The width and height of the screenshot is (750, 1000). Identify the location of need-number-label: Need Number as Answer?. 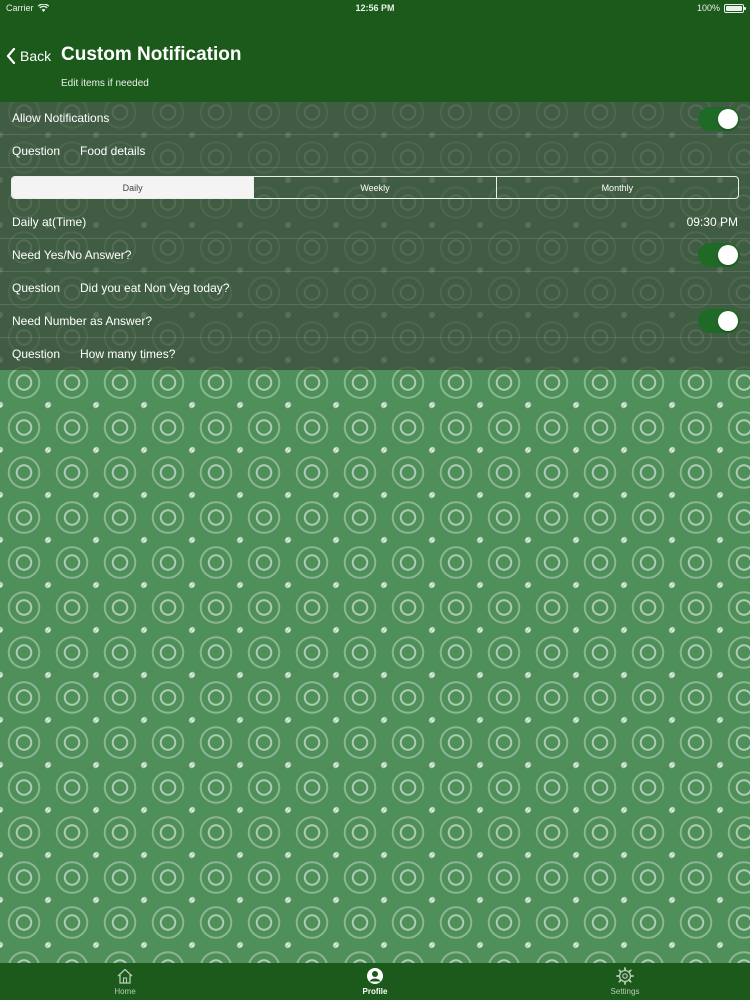
(82, 321).